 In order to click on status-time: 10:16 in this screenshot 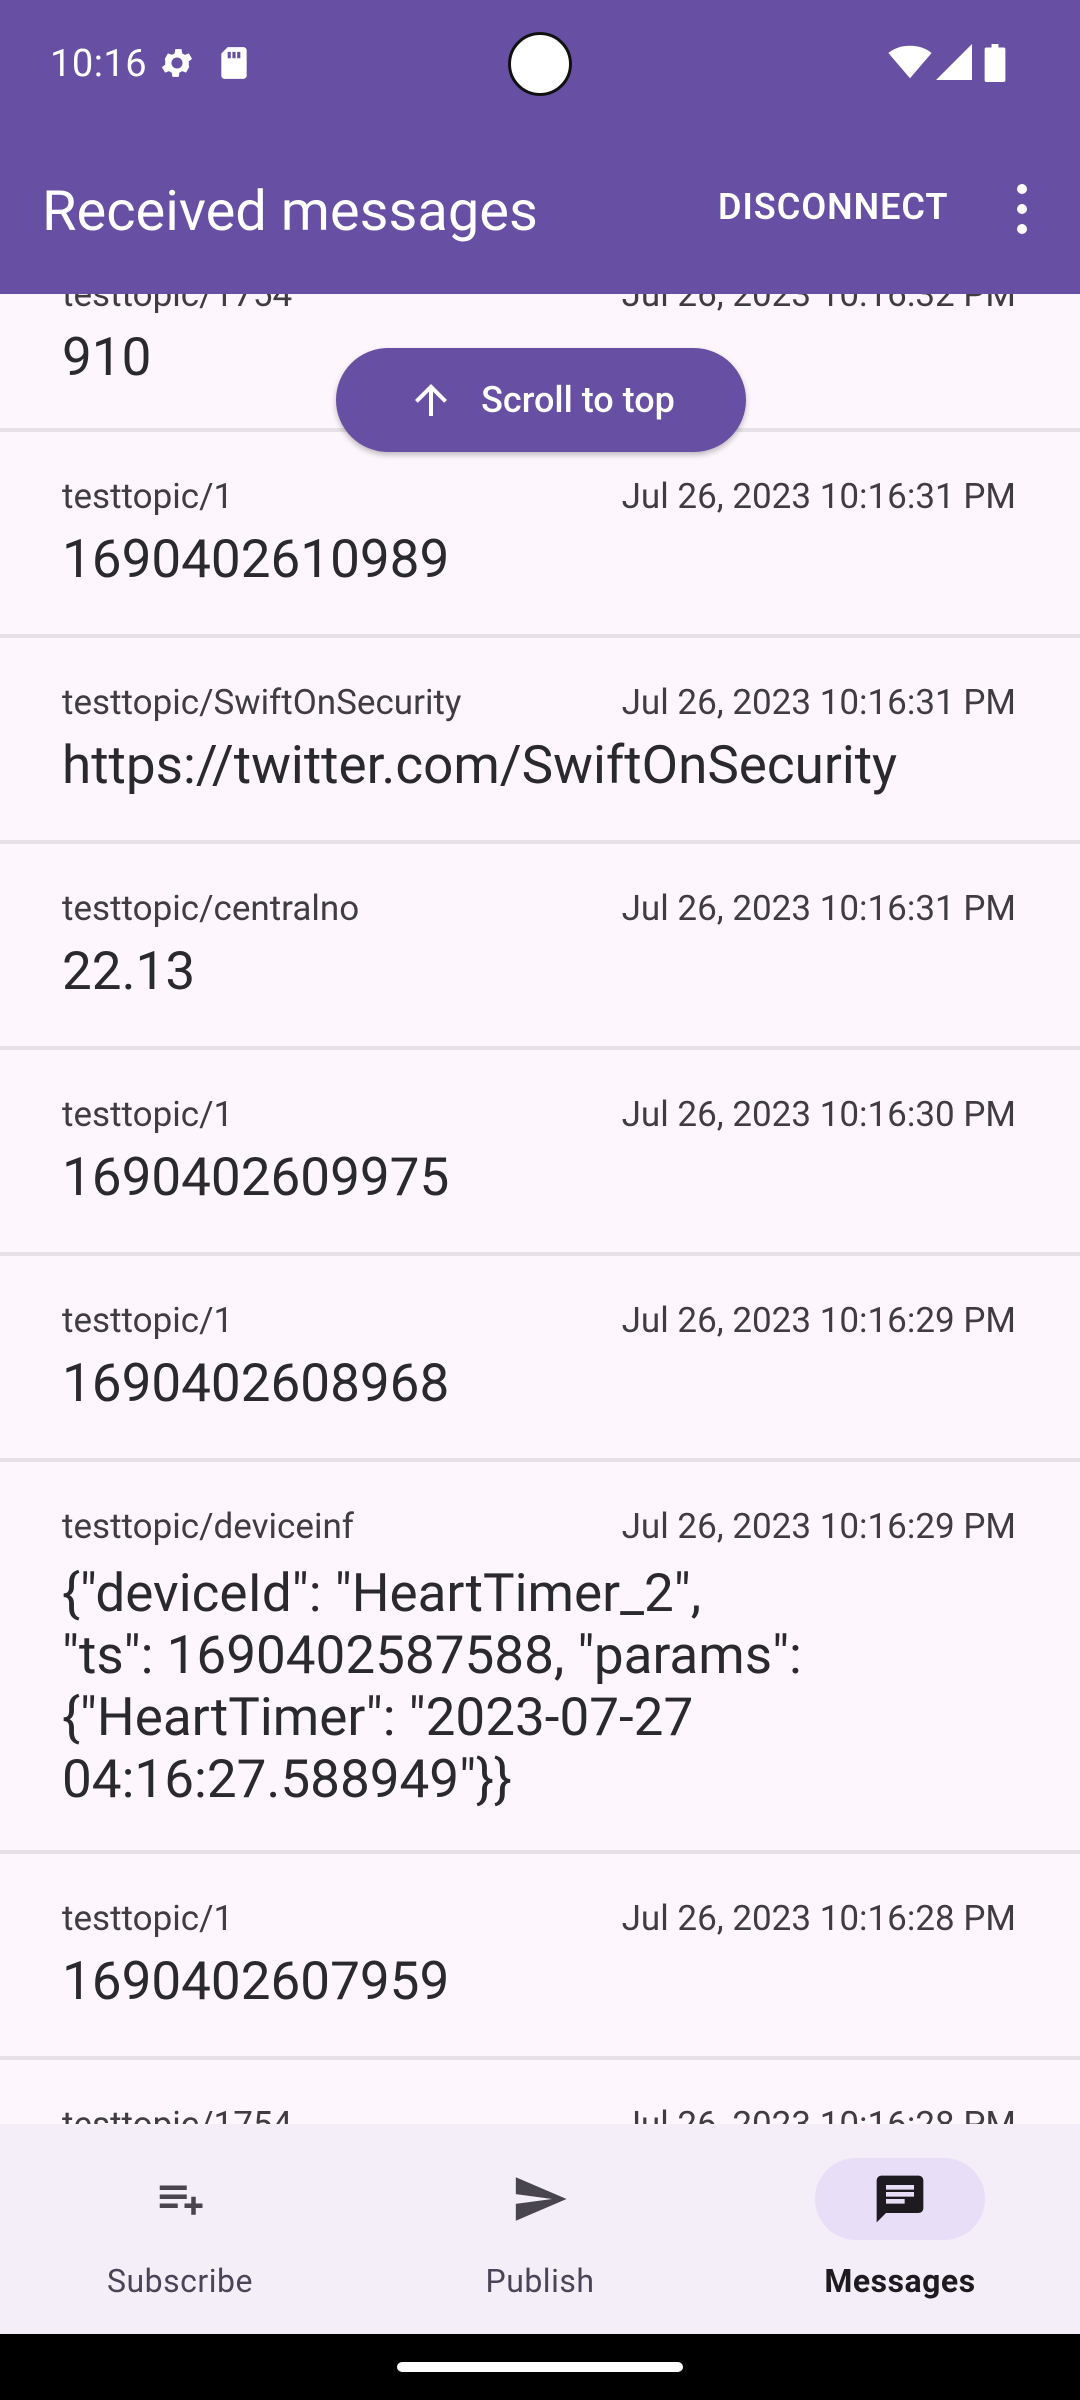, I will do `click(99, 64)`.